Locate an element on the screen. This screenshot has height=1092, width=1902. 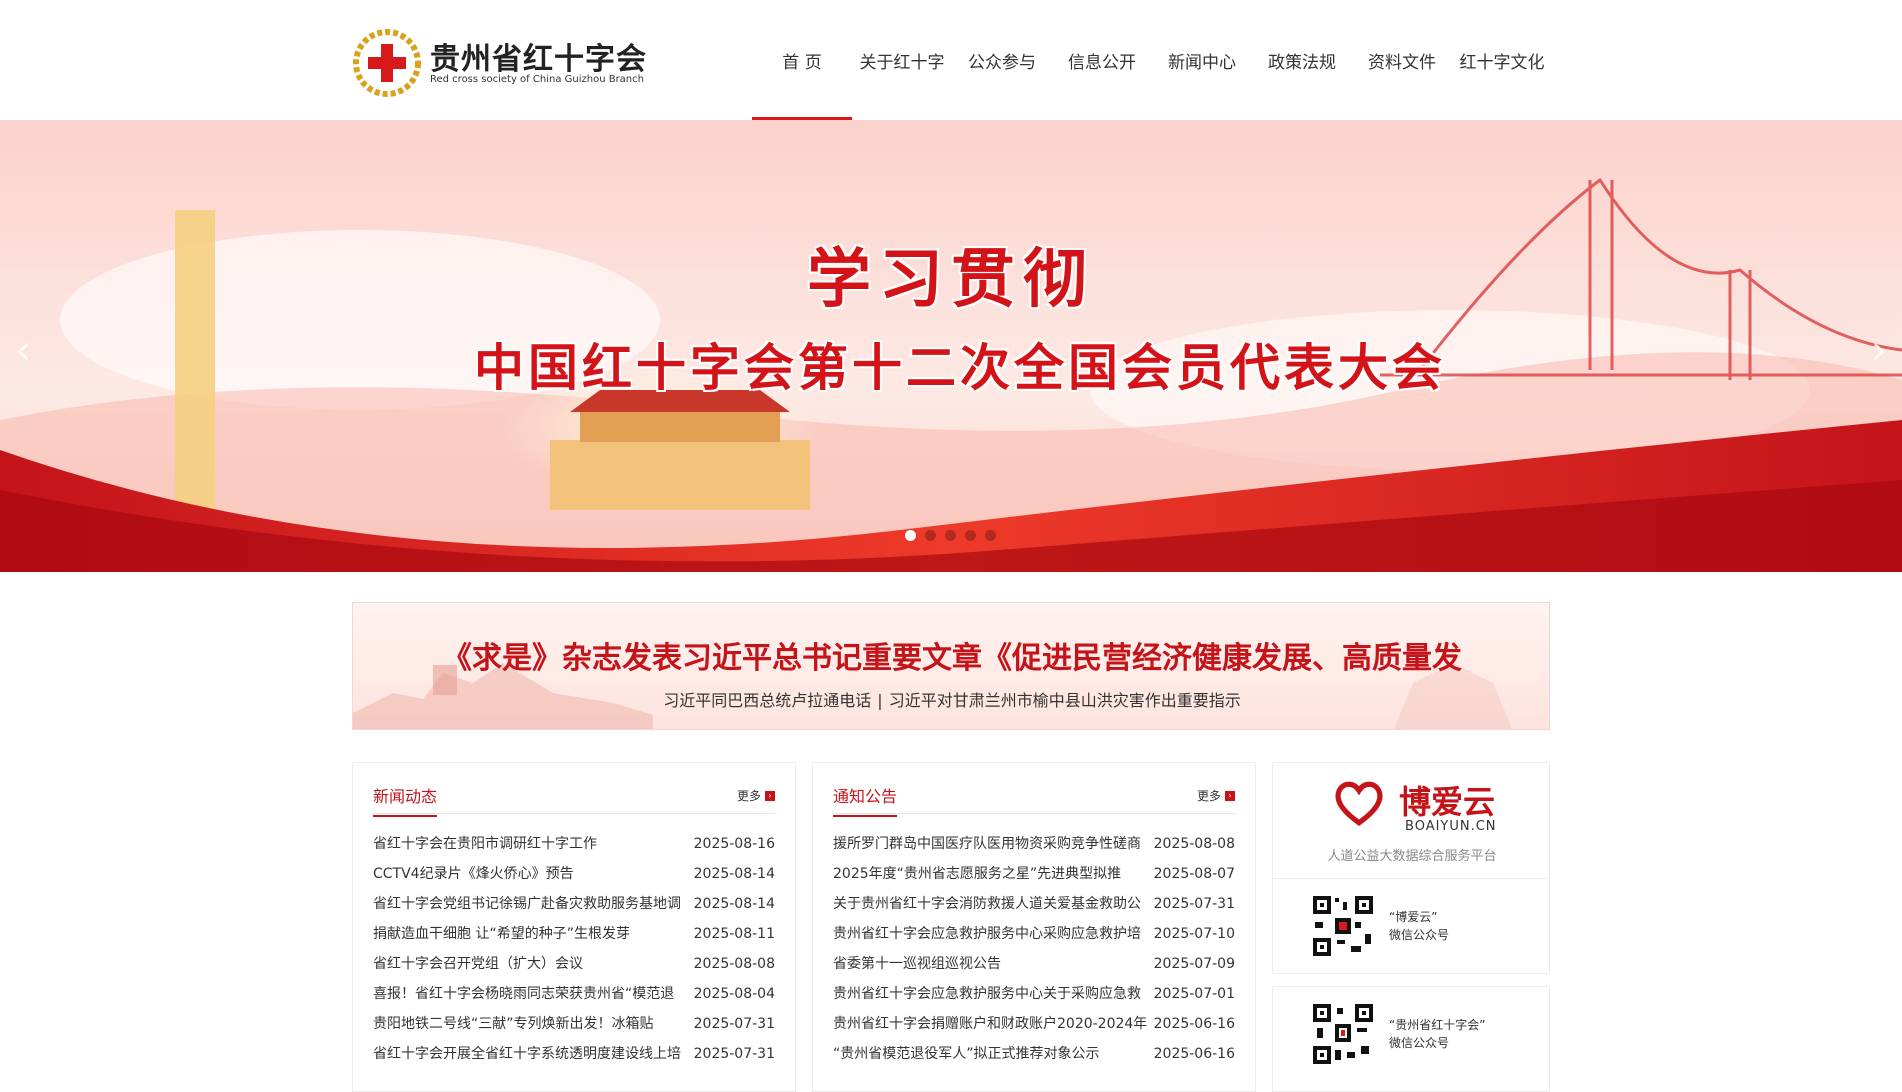
nav-news-center: 新闻中心 is located at coordinates (1202, 60).